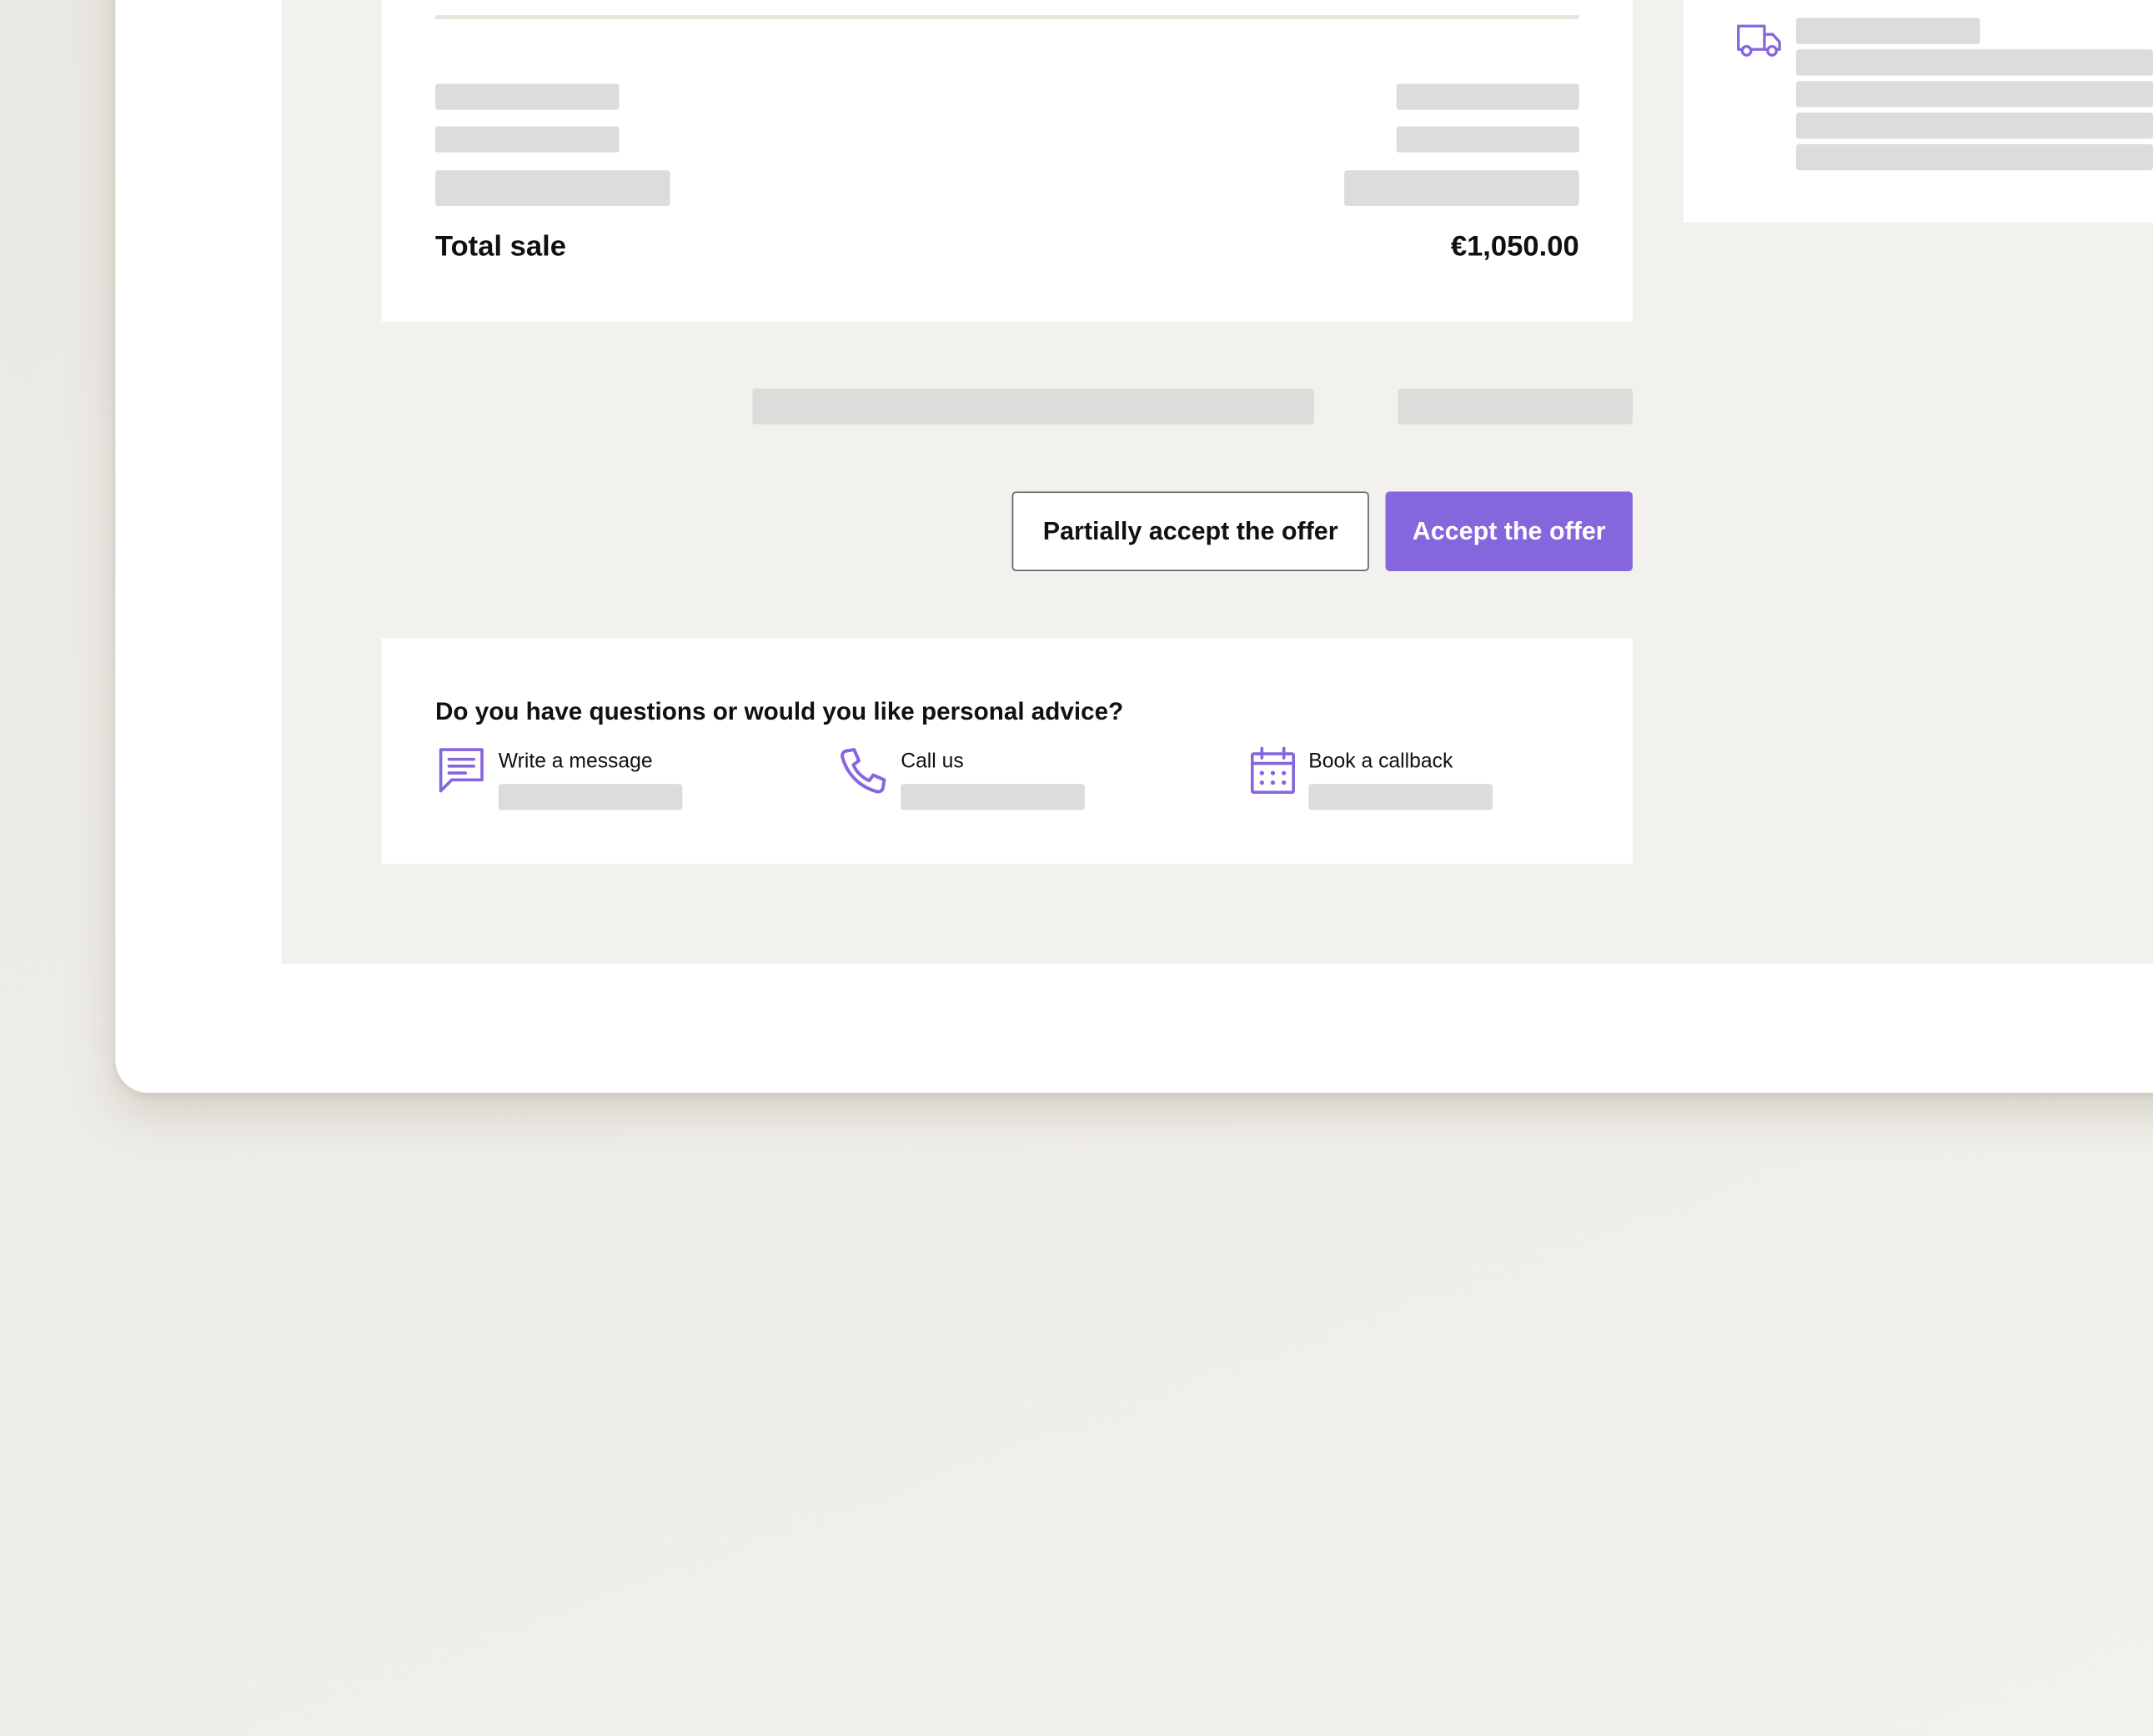  What do you see at coordinates (1190, 531) in the screenshot?
I see `partially-accept-button: Partially accept the offer` at bounding box center [1190, 531].